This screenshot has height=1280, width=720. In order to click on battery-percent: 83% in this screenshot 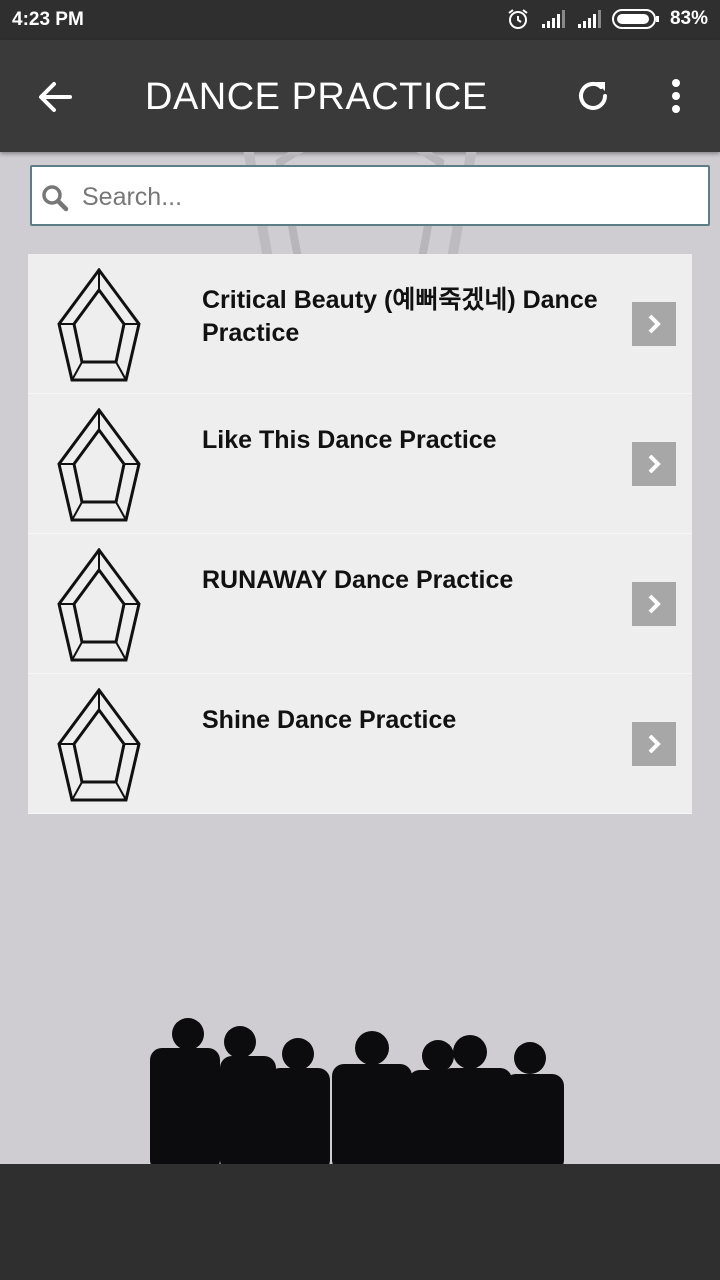, I will do `click(688, 18)`.